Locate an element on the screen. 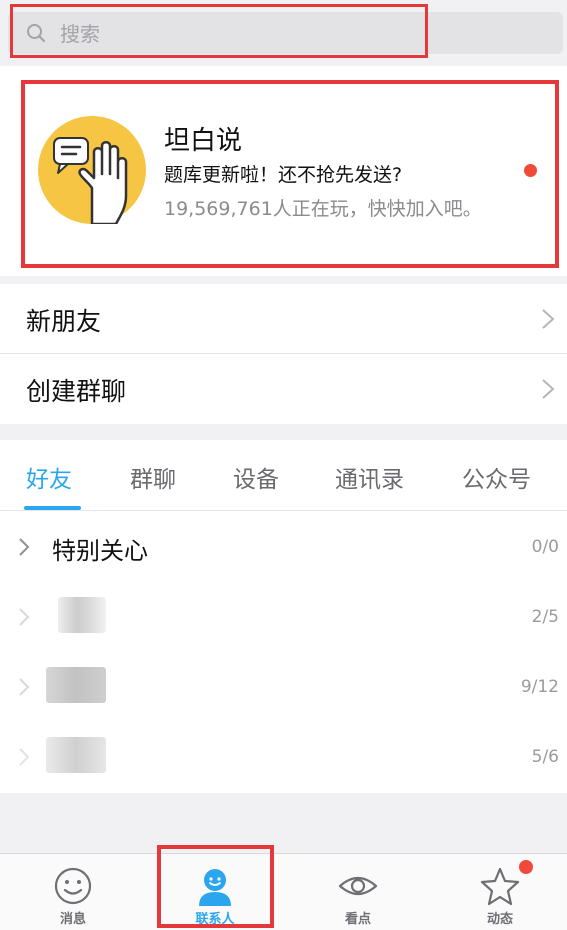 Image resolution: width=567 pixels, height=930 pixels. friend-group-count: 5/6 is located at coordinates (545, 757).